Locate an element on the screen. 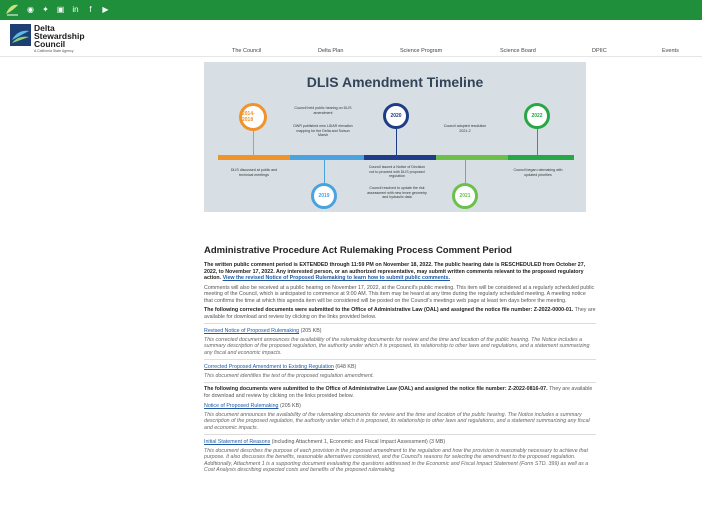 The width and height of the screenshot is (702, 525). social-links: ◉ ✦ ▣ in f ▶ is located at coordinates (68, 9).